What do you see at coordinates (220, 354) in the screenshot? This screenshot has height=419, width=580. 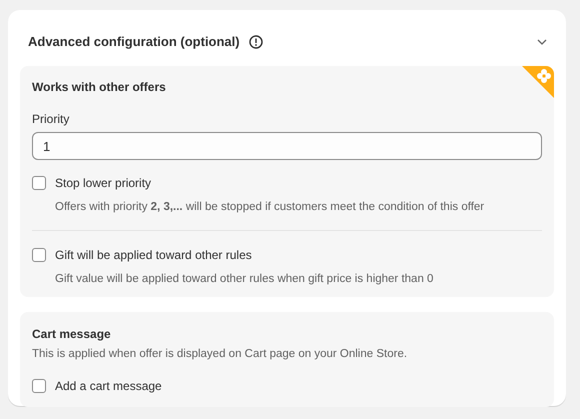 I see `panel-description: This is applied when offer is displayed on Cart page on your Online Store.` at bounding box center [220, 354].